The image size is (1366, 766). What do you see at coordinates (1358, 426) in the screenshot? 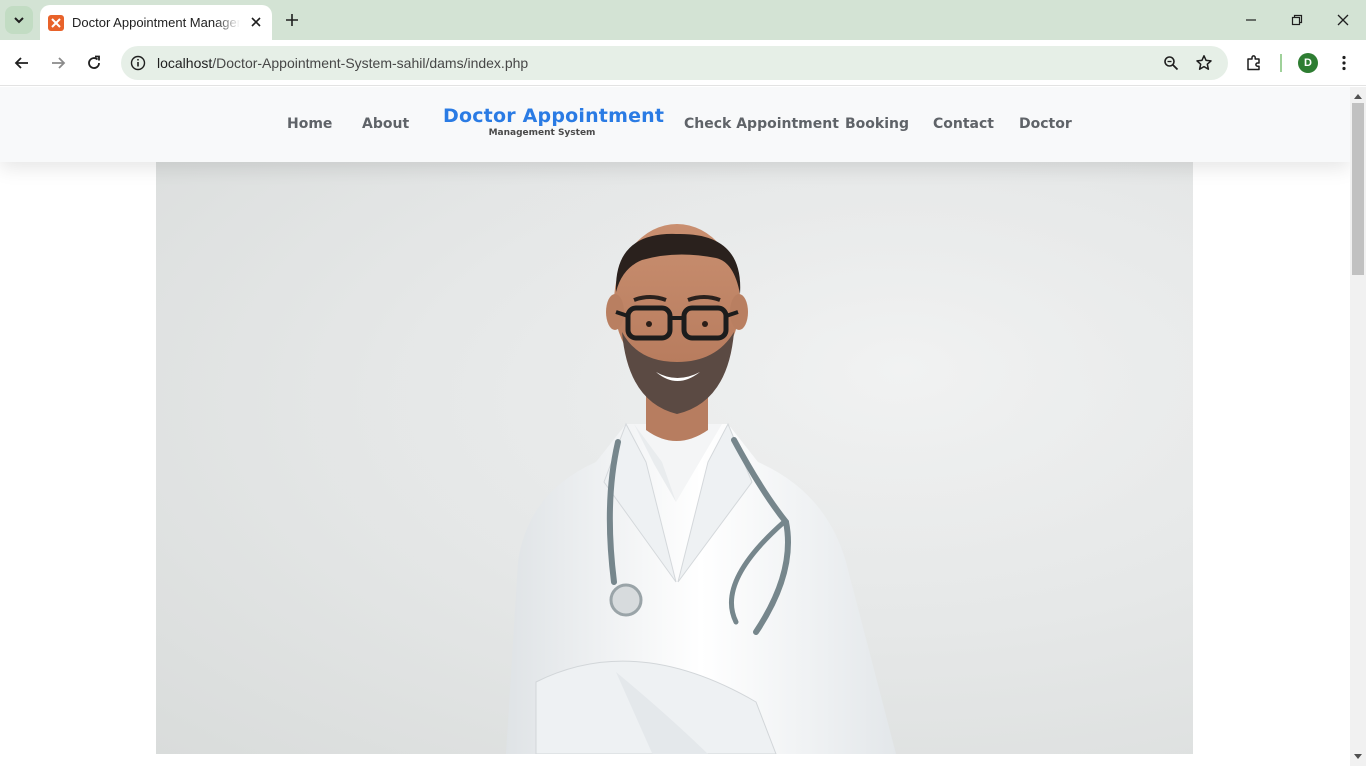
I see `page-scrollbar` at bounding box center [1358, 426].